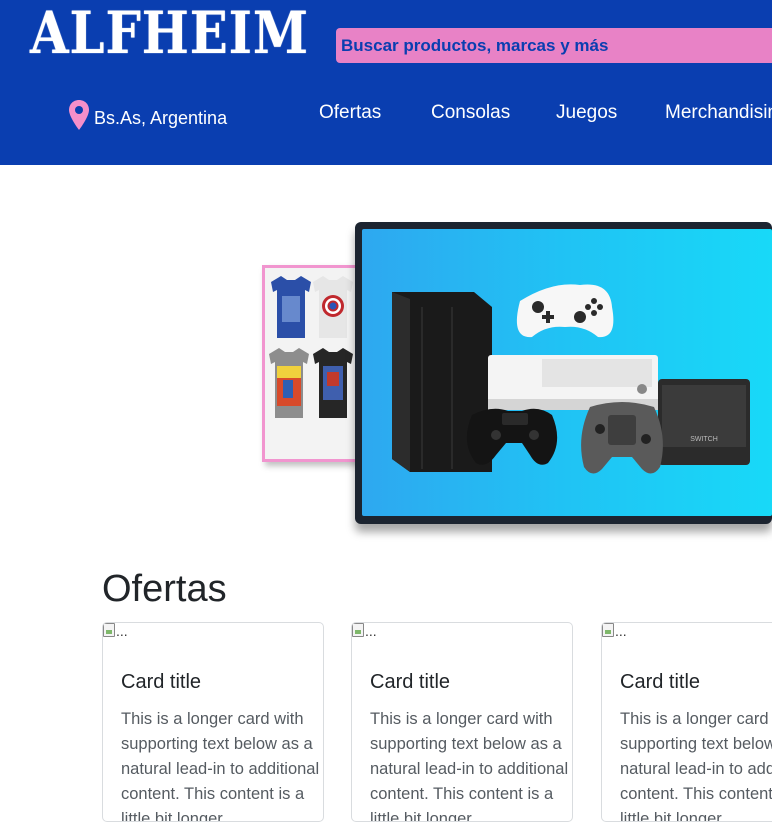 The width and height of the screenshot is (772, 822). What do you see at coordinates (169, 33) in the screenshot?
I see `brand-logo: ALFHEIM` at bounding box center [169, 33].